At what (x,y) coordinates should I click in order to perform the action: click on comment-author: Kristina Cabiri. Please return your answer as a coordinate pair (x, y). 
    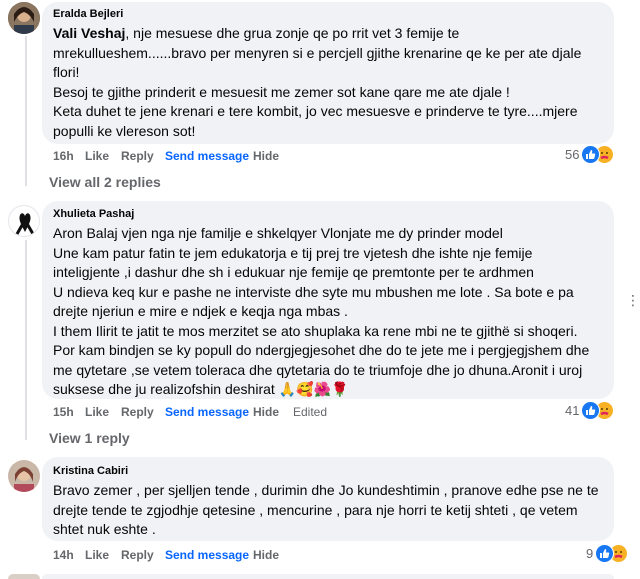
    Looking at the image, I should click on (90, 471).